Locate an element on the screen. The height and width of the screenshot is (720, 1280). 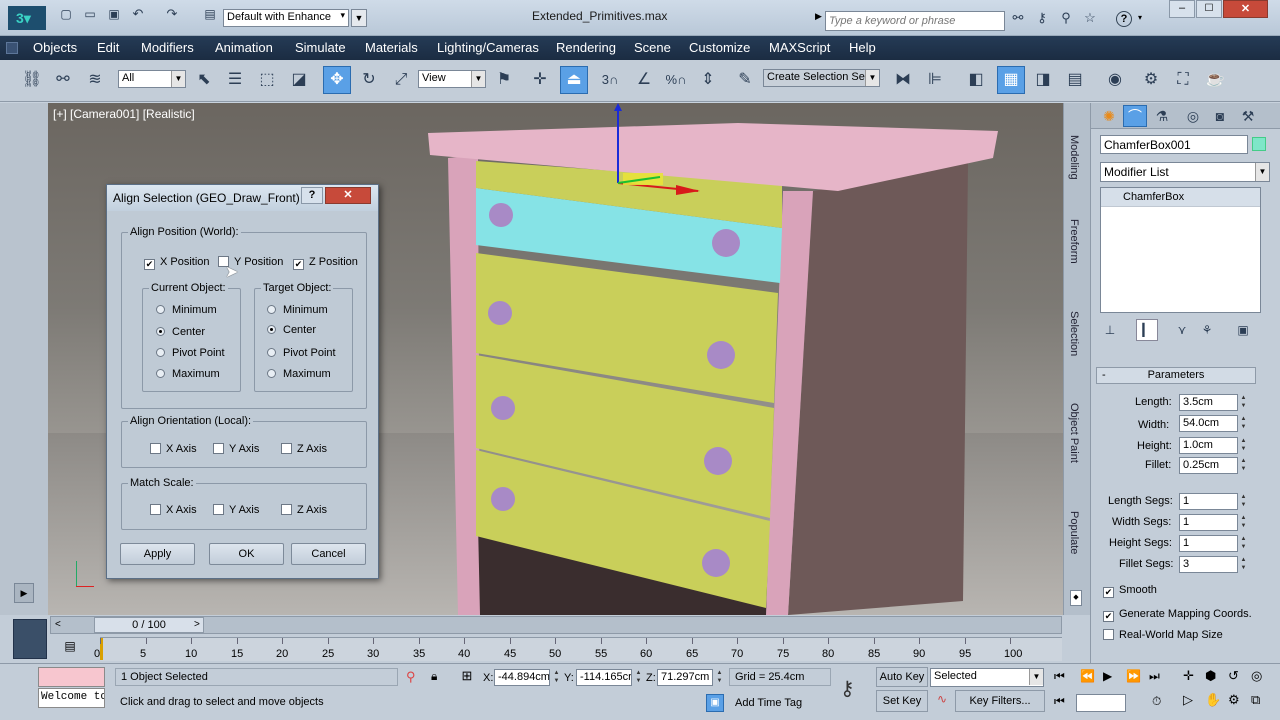
current-minimum-radio: Minimum is located at coordinates (186, 310).